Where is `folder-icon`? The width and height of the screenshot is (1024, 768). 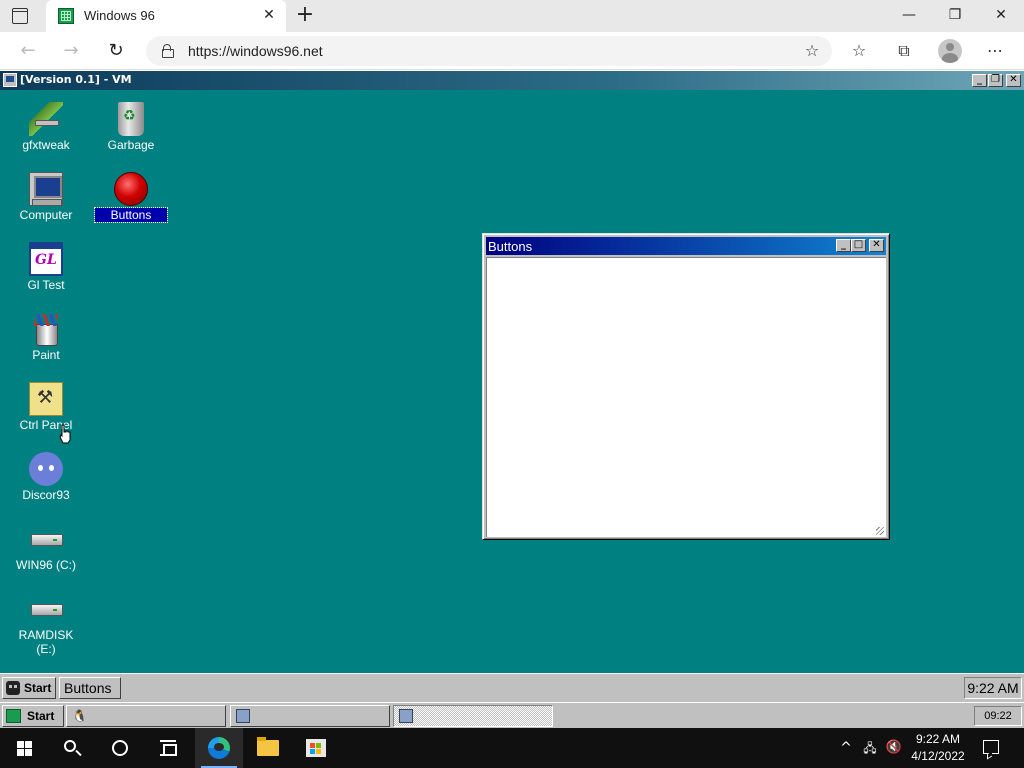 folder-icon is located at coordinates (268, 746).